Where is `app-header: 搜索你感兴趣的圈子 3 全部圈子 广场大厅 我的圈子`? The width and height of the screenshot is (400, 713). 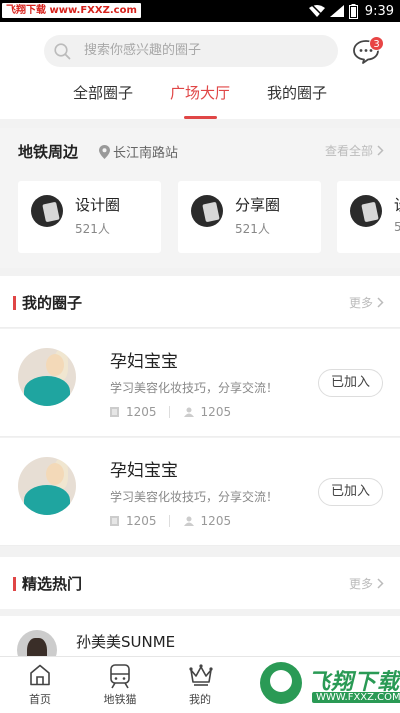 app-header: 搜索你感兴趣的圈子 3 全部圈子 广场大厅 我的圈子 is located at coordinates (200, 70).